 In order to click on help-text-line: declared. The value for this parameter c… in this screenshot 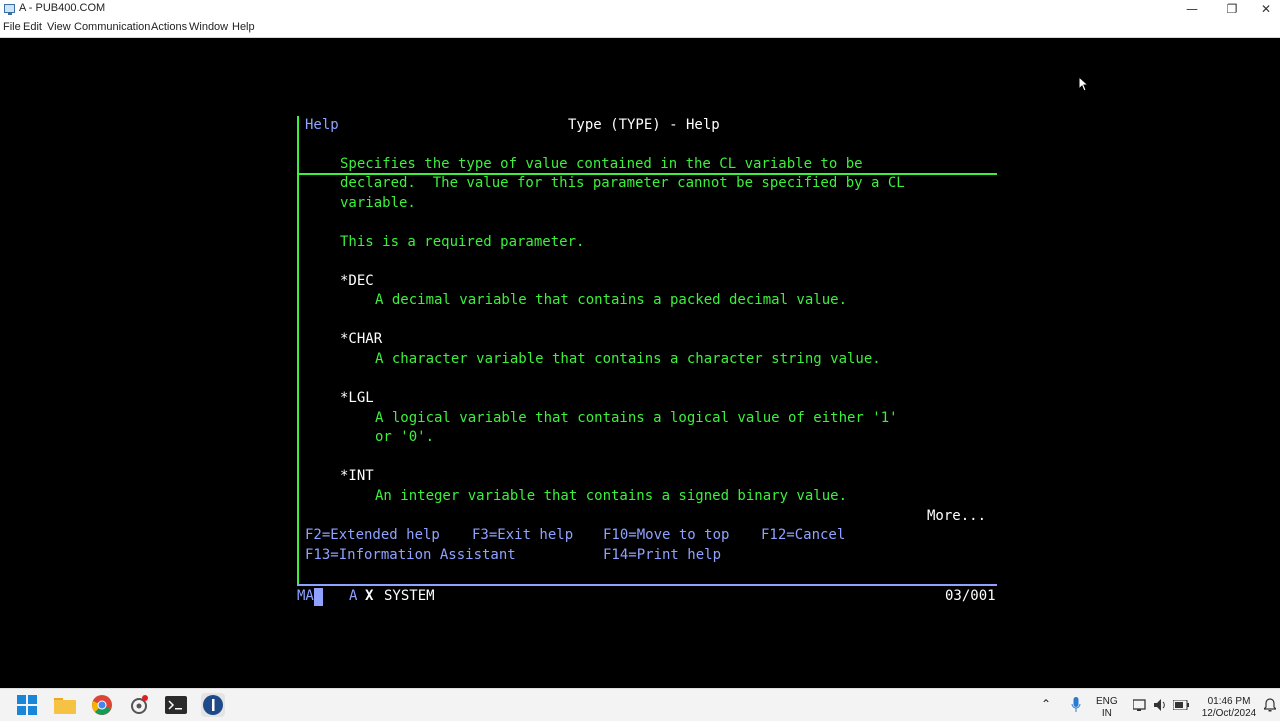, I will do `click(622, 183)`.